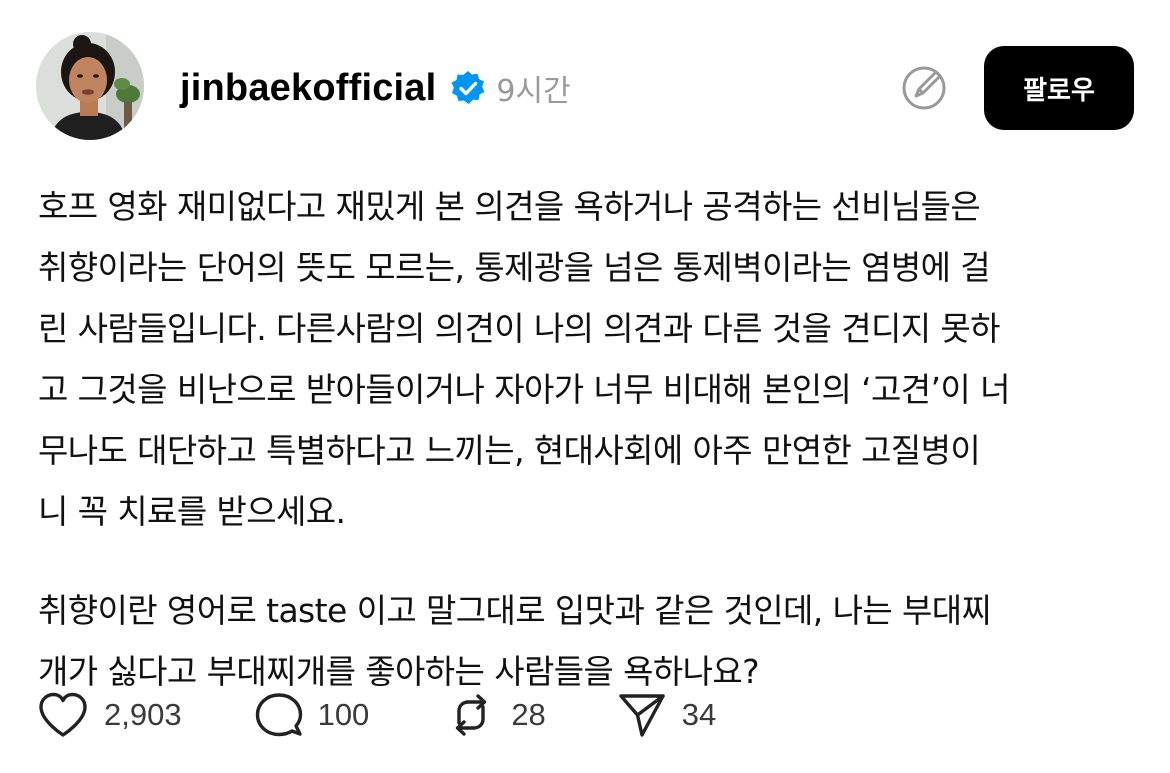  Describe the element at coordinates (376, 715) in the screenshot. I see `action-bar: 2,903 100 28 34` at that location.